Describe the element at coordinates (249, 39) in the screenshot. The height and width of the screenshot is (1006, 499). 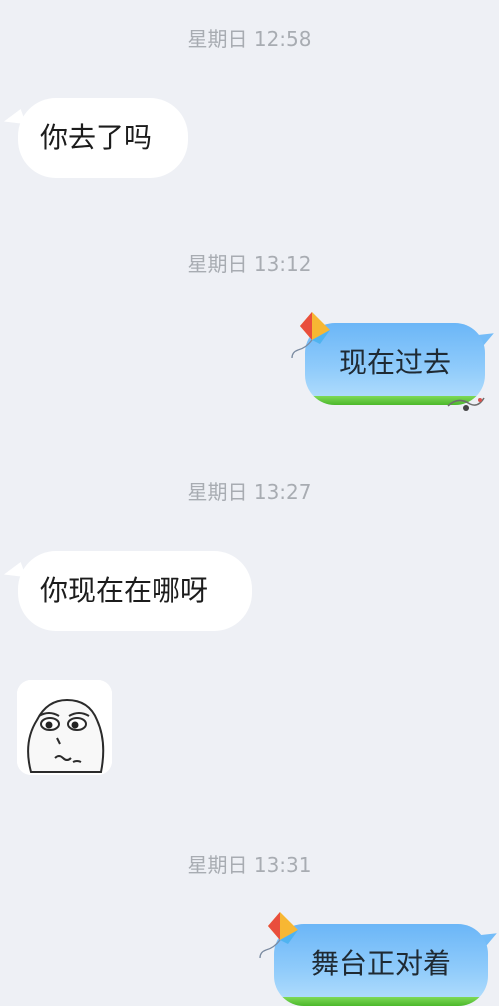
I see `timestamp: 星期日 12:58` at that location.